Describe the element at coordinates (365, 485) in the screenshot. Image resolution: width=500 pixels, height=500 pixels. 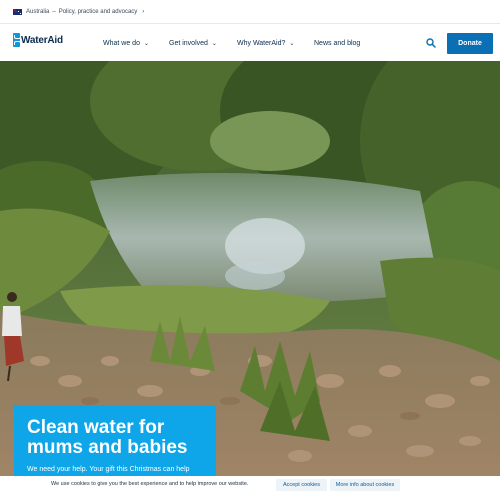
I see `more-info-cookies-button: More info about cookies` at that location.